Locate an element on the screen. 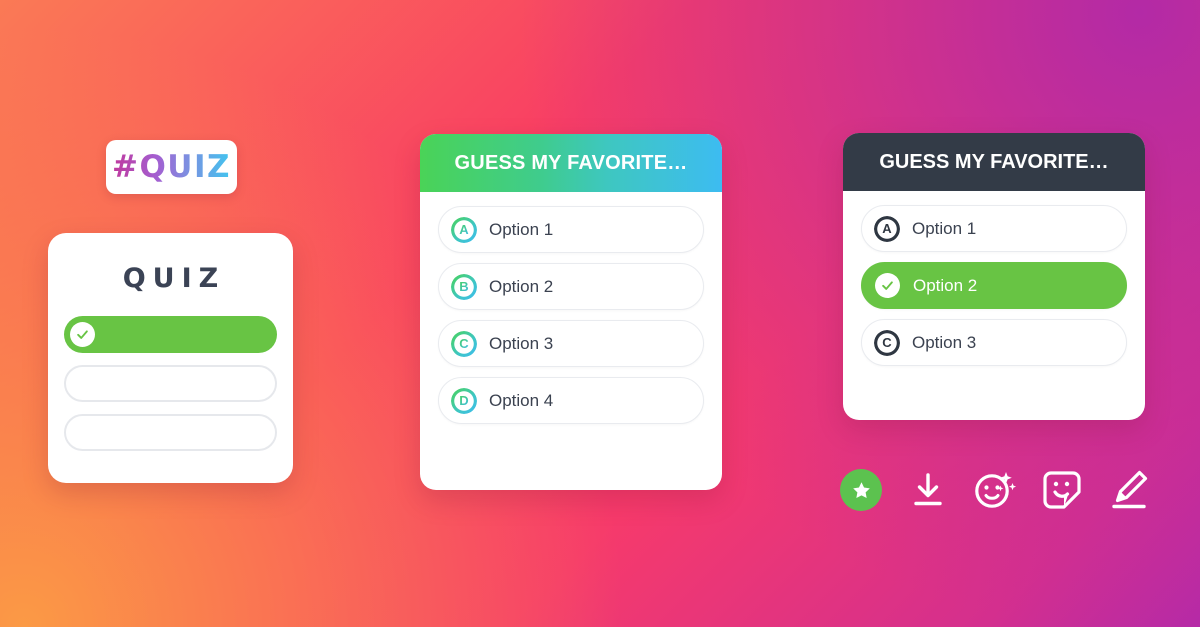  quiz-card: QUIZ is located at coordinates (170, 358).